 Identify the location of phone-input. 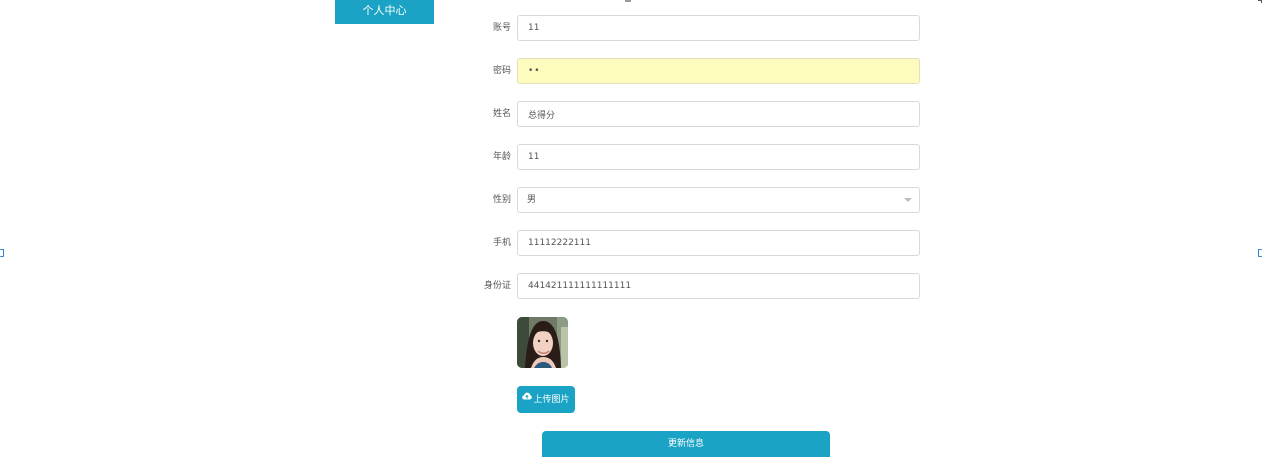
(718, 243).